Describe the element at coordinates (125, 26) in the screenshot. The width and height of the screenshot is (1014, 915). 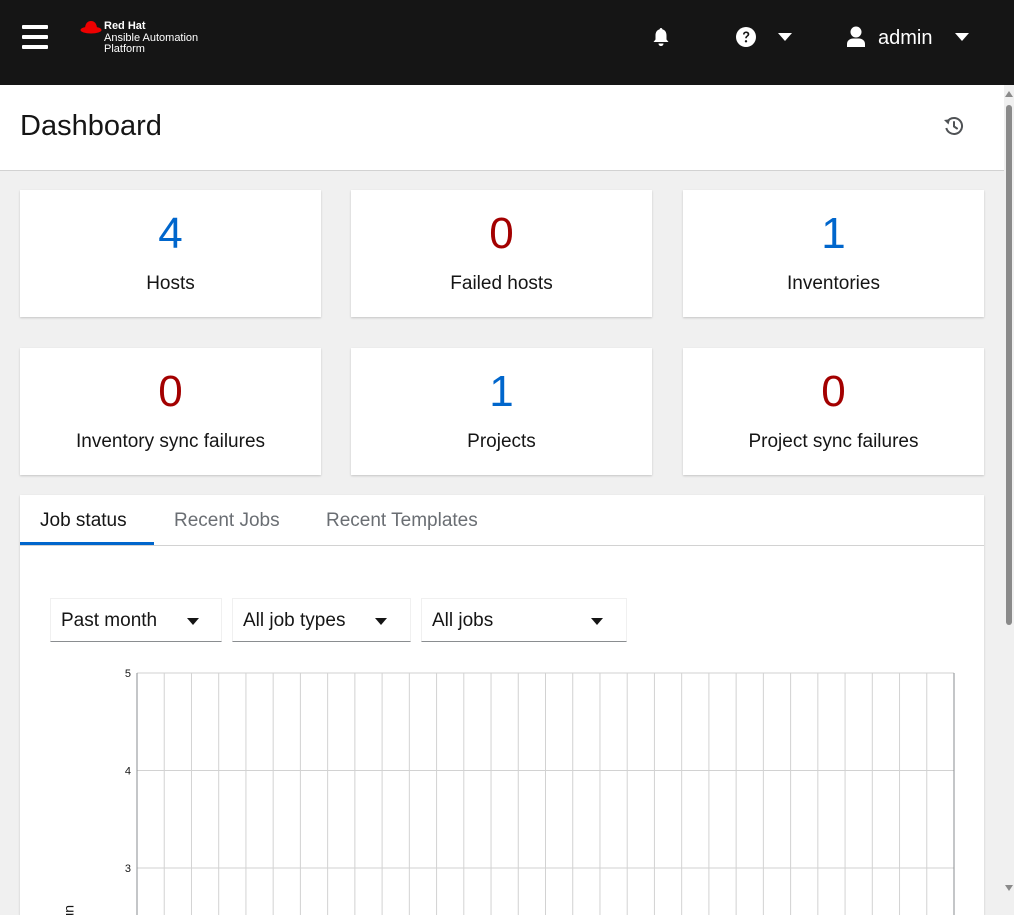
I see `brand-line-1: Red Hat` at that location.